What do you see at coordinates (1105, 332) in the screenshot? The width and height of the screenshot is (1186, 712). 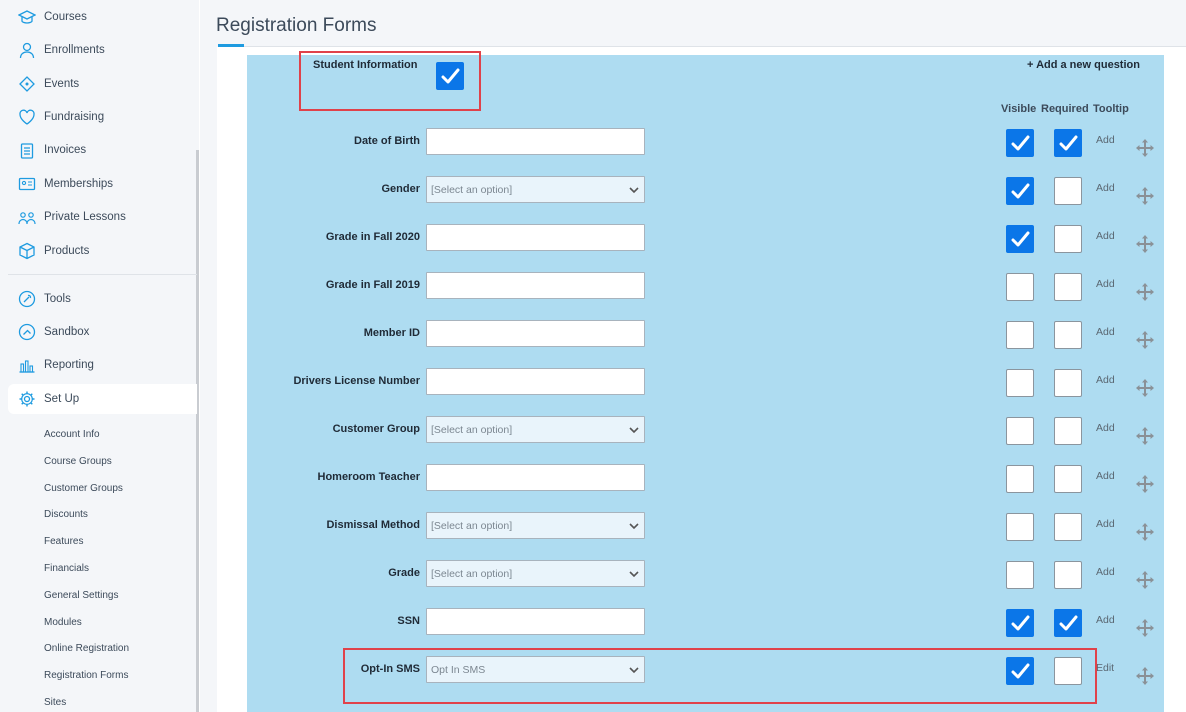 I see `tooltip-link-member-id: Add` at bounding box center [1105, 332].